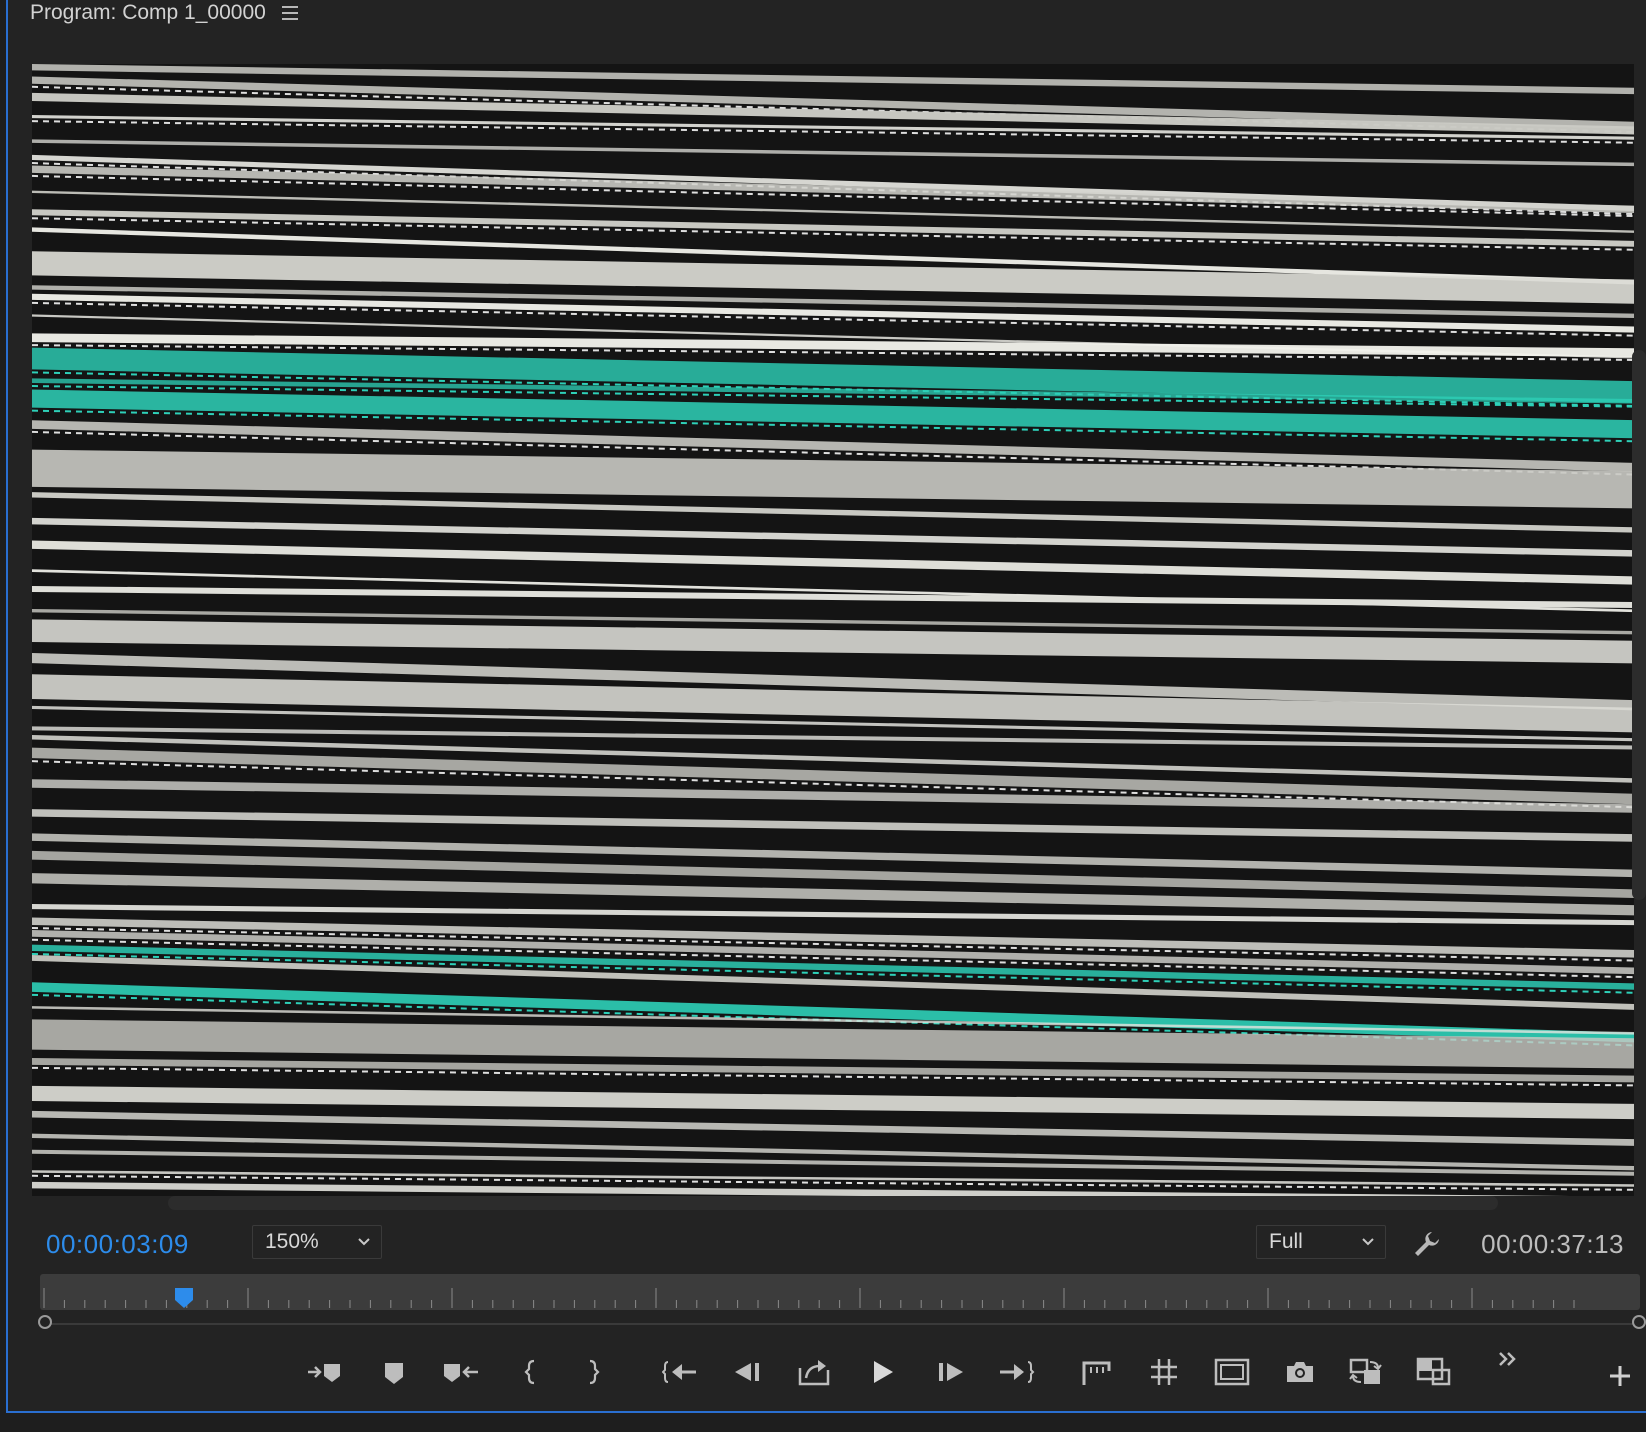 The width and height of the screenshot is (1646, 1432). Describe the element at coordinates (292, 1241) in the screenshot. I see `zoom-level-value: 150%` at that location.